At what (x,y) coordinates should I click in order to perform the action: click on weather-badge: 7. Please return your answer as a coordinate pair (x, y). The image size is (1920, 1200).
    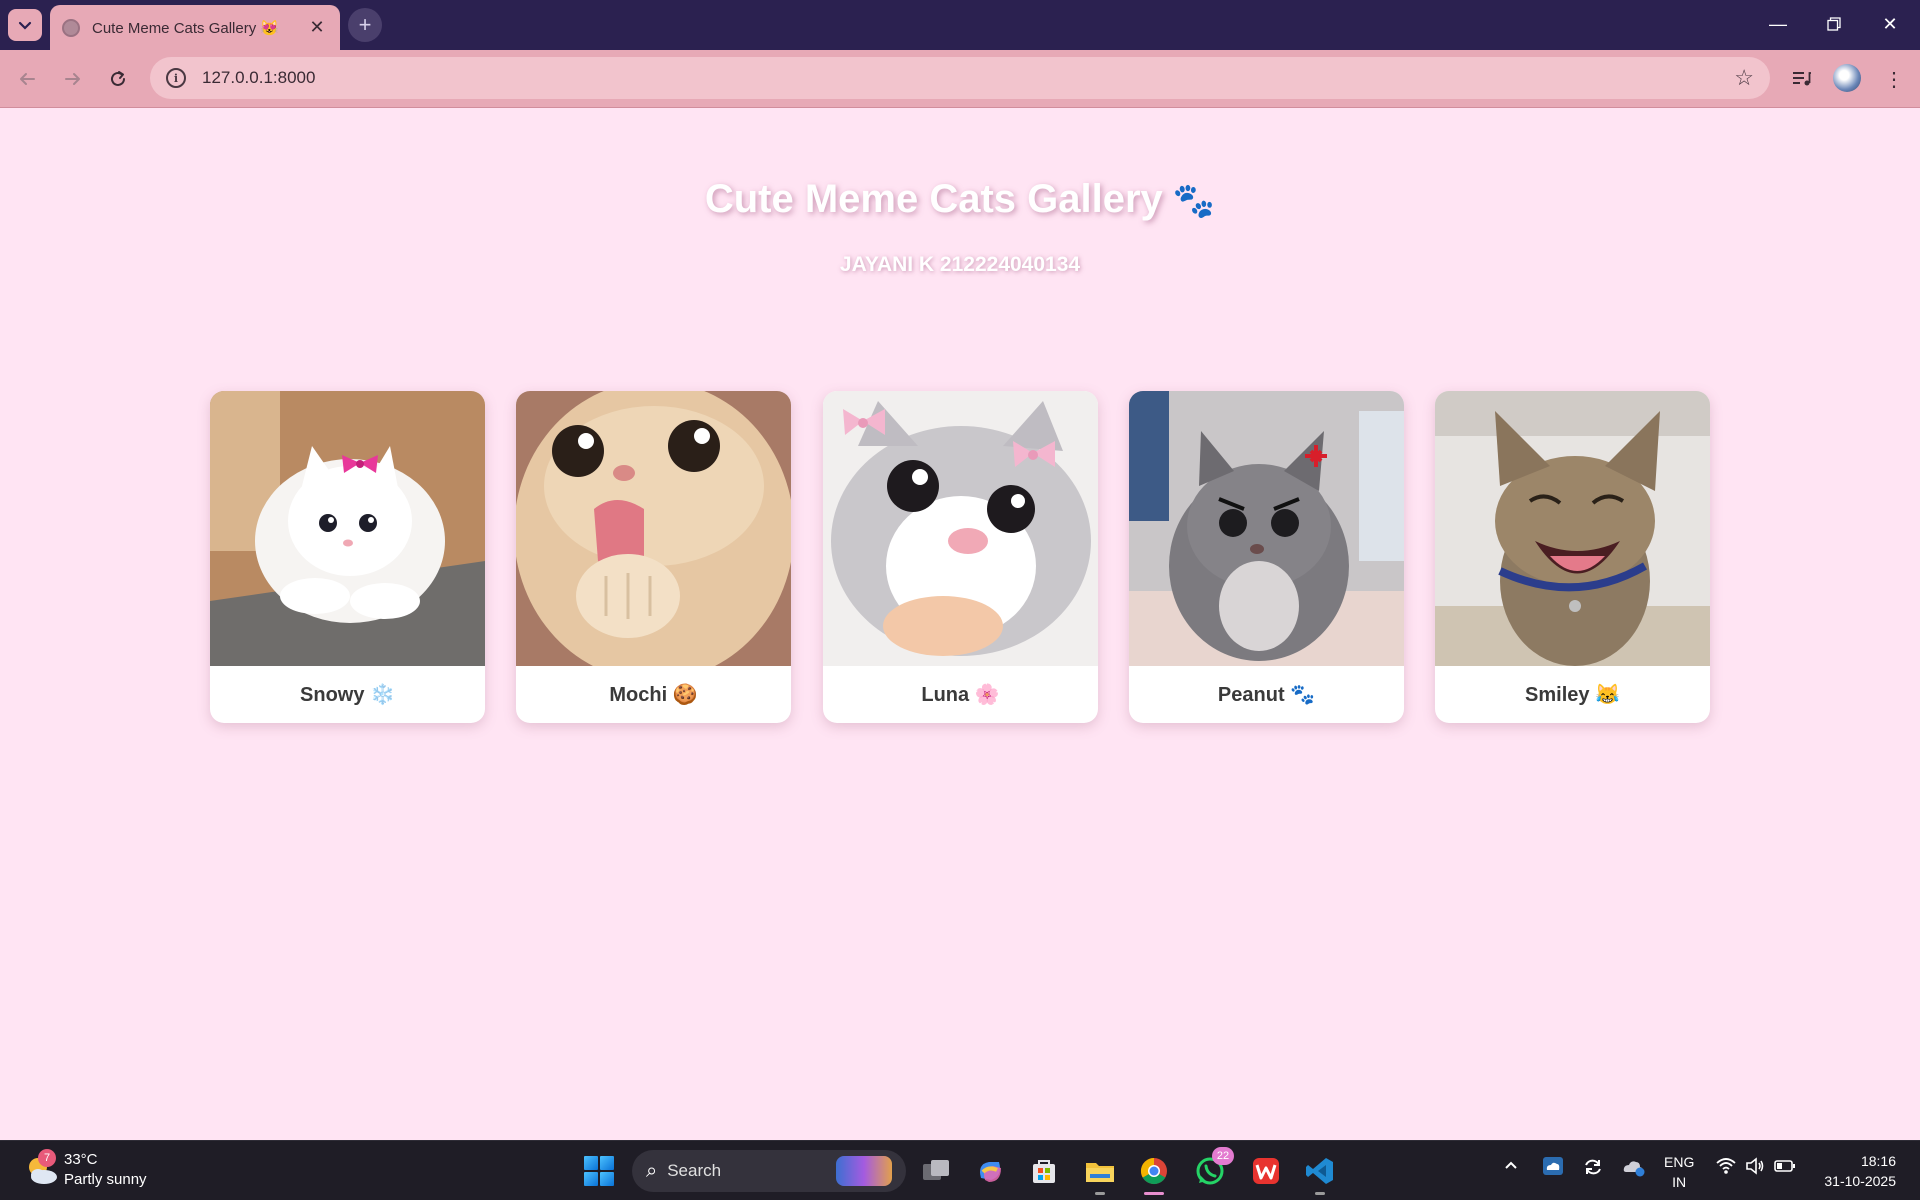
    Looking at the image, I should click on (47, 1158).